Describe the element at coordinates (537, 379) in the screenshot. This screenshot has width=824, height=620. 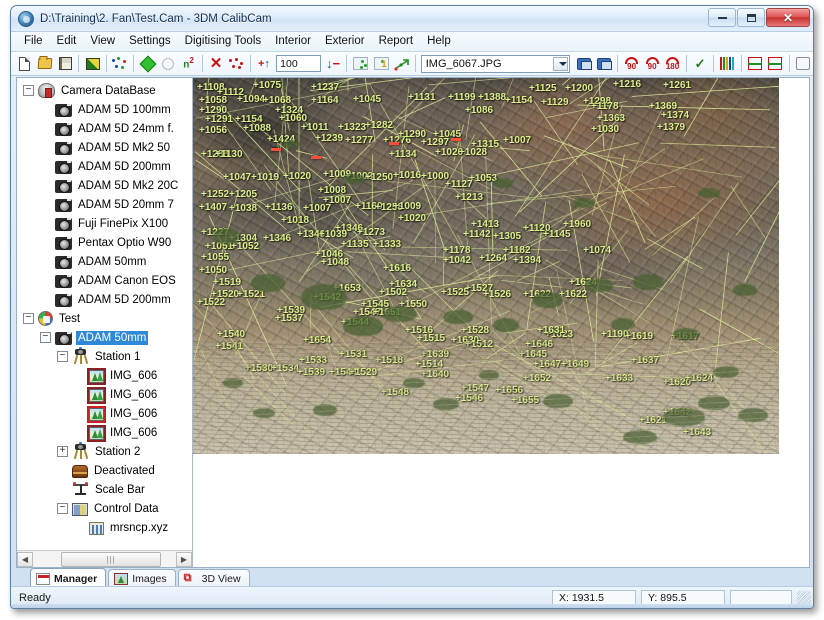
I see `point-label: +1652` at that location.